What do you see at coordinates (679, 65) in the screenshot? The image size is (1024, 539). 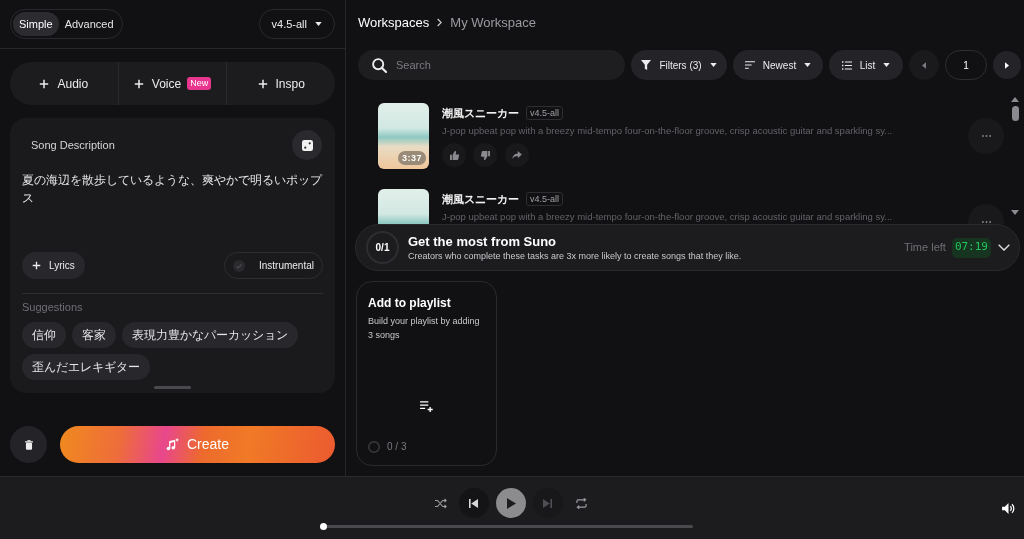 I see `filter-button: Filters (3)` at bounding box center [679, 65].